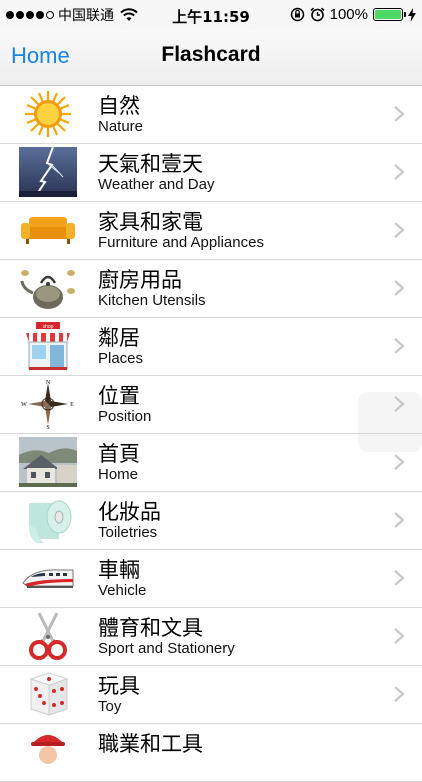 The image size is (422, 782). Describe the element at coordinates (47, 427) in the screenshot. I see `svg-text: S` at that location.